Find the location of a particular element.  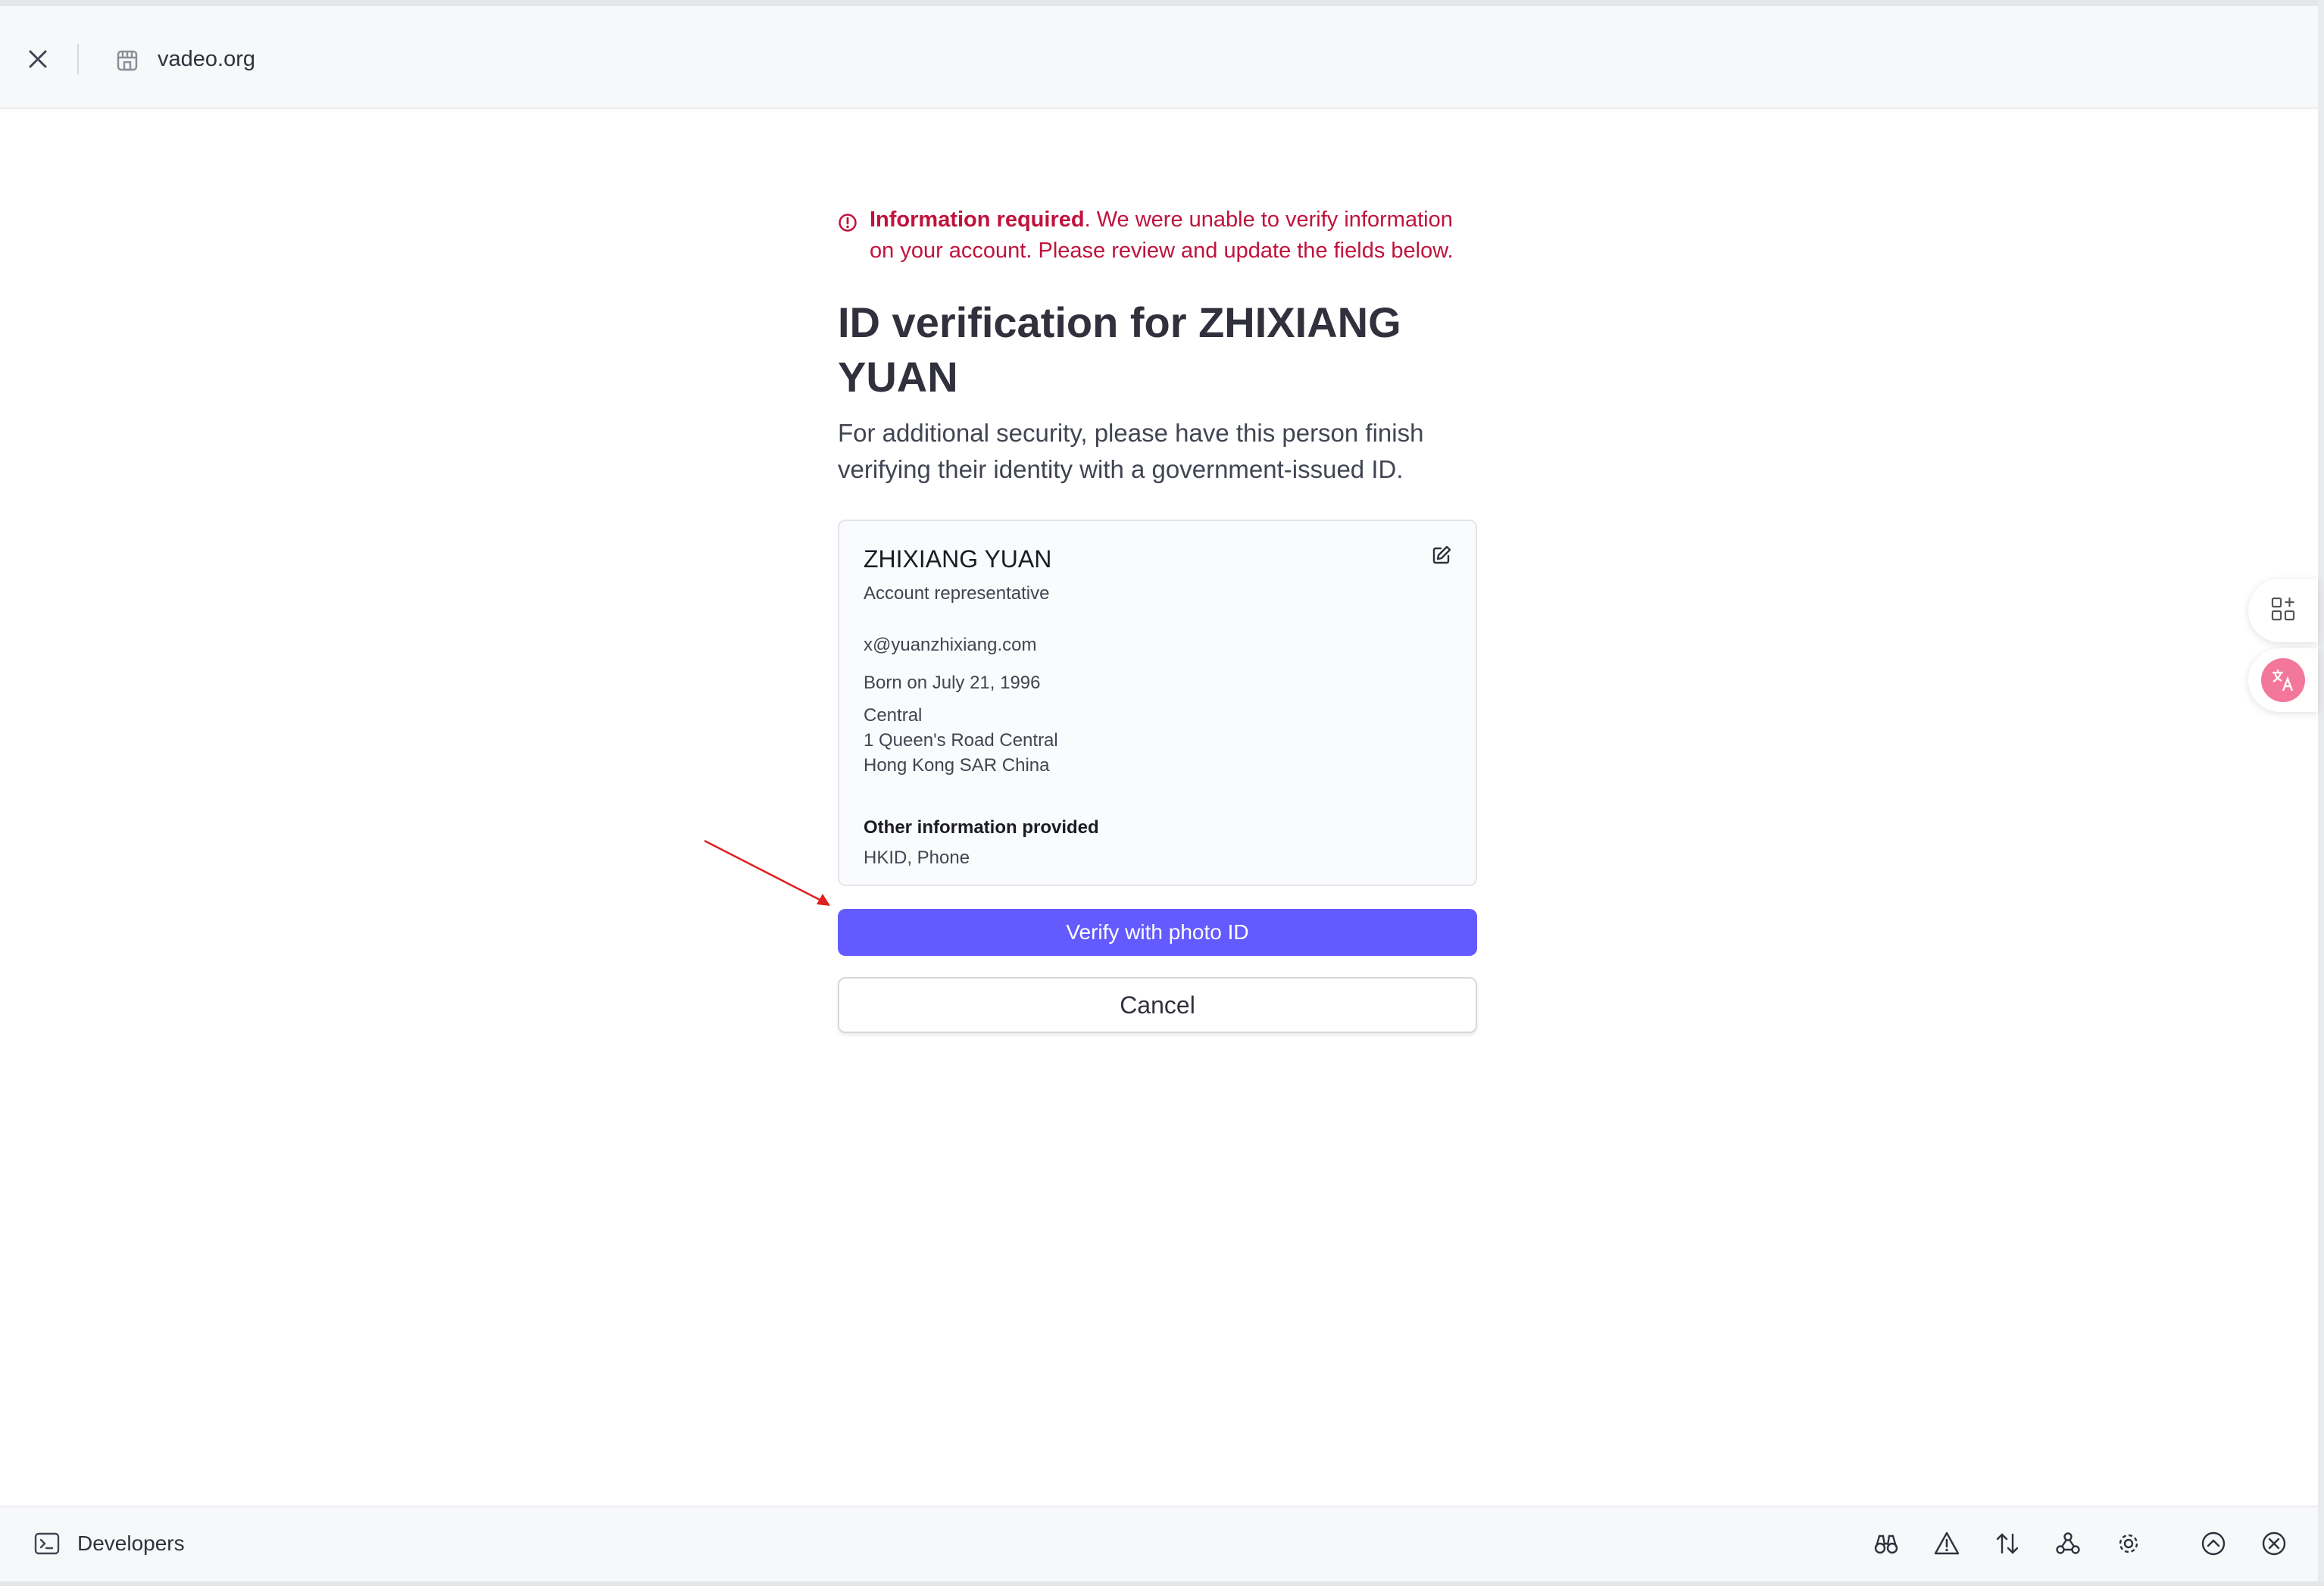

add-widget-icon is located at coordinates (2283, 611).